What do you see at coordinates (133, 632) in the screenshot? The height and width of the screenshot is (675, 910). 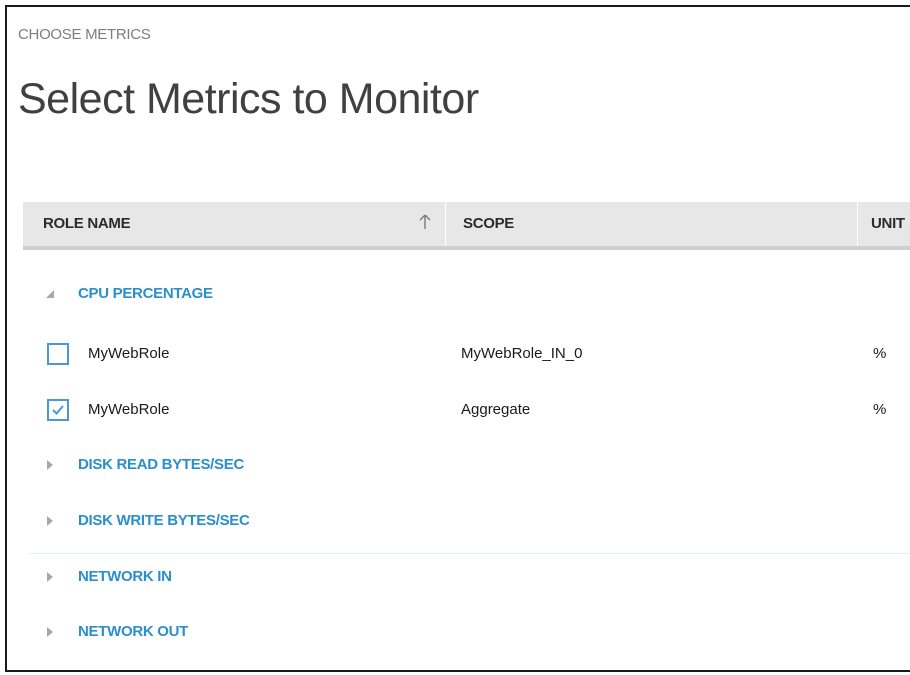 I see `group-label: NETWORK OUT` at bounding box center [133, 632].